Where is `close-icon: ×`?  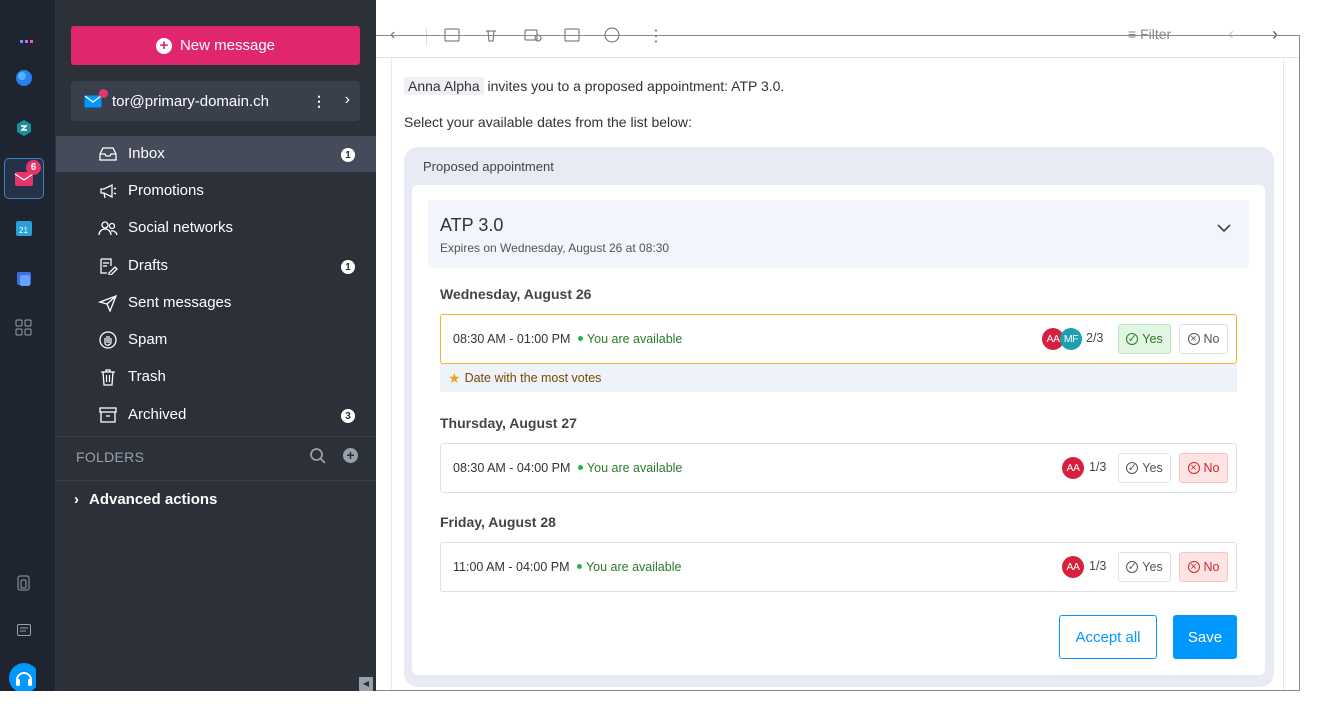
close-icon: × is located at coordinates (1193, 468).